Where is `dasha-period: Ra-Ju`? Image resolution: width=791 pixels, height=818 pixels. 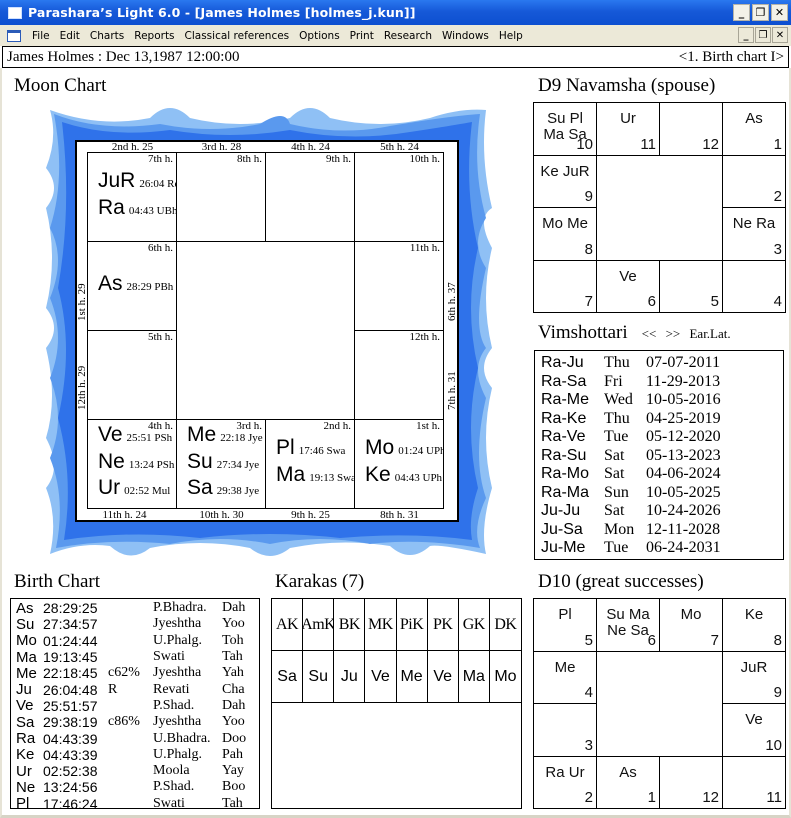 dasha-period: Ra-Ju is located at coordinates (562, 363).